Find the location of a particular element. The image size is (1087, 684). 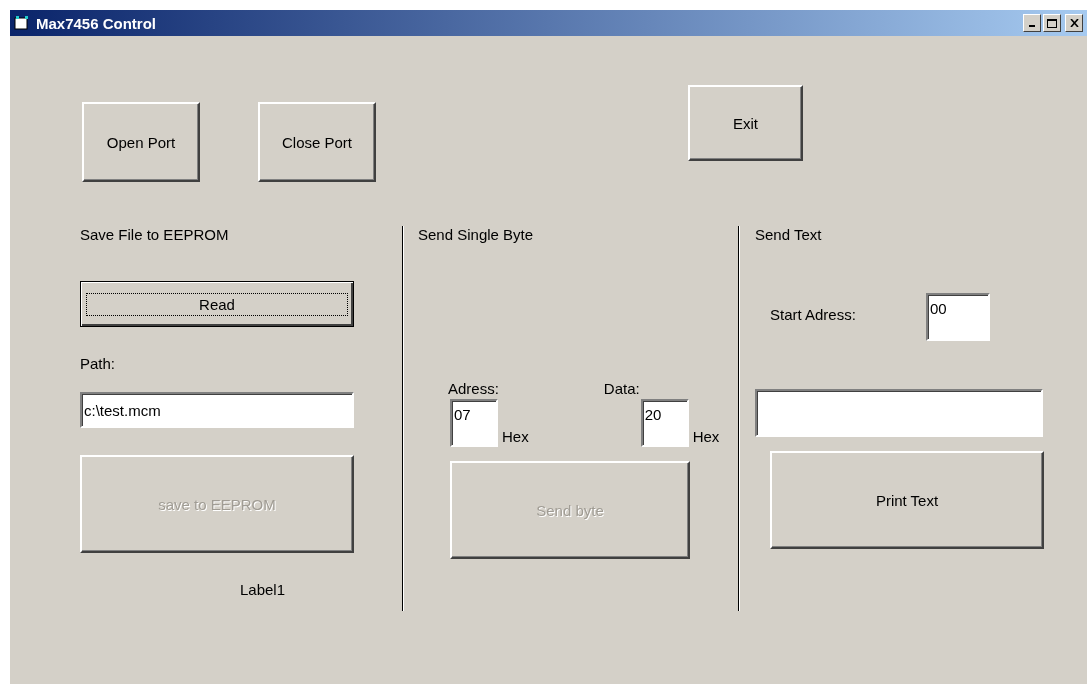

status-label: Label1 is located at coordinates (263, 589).